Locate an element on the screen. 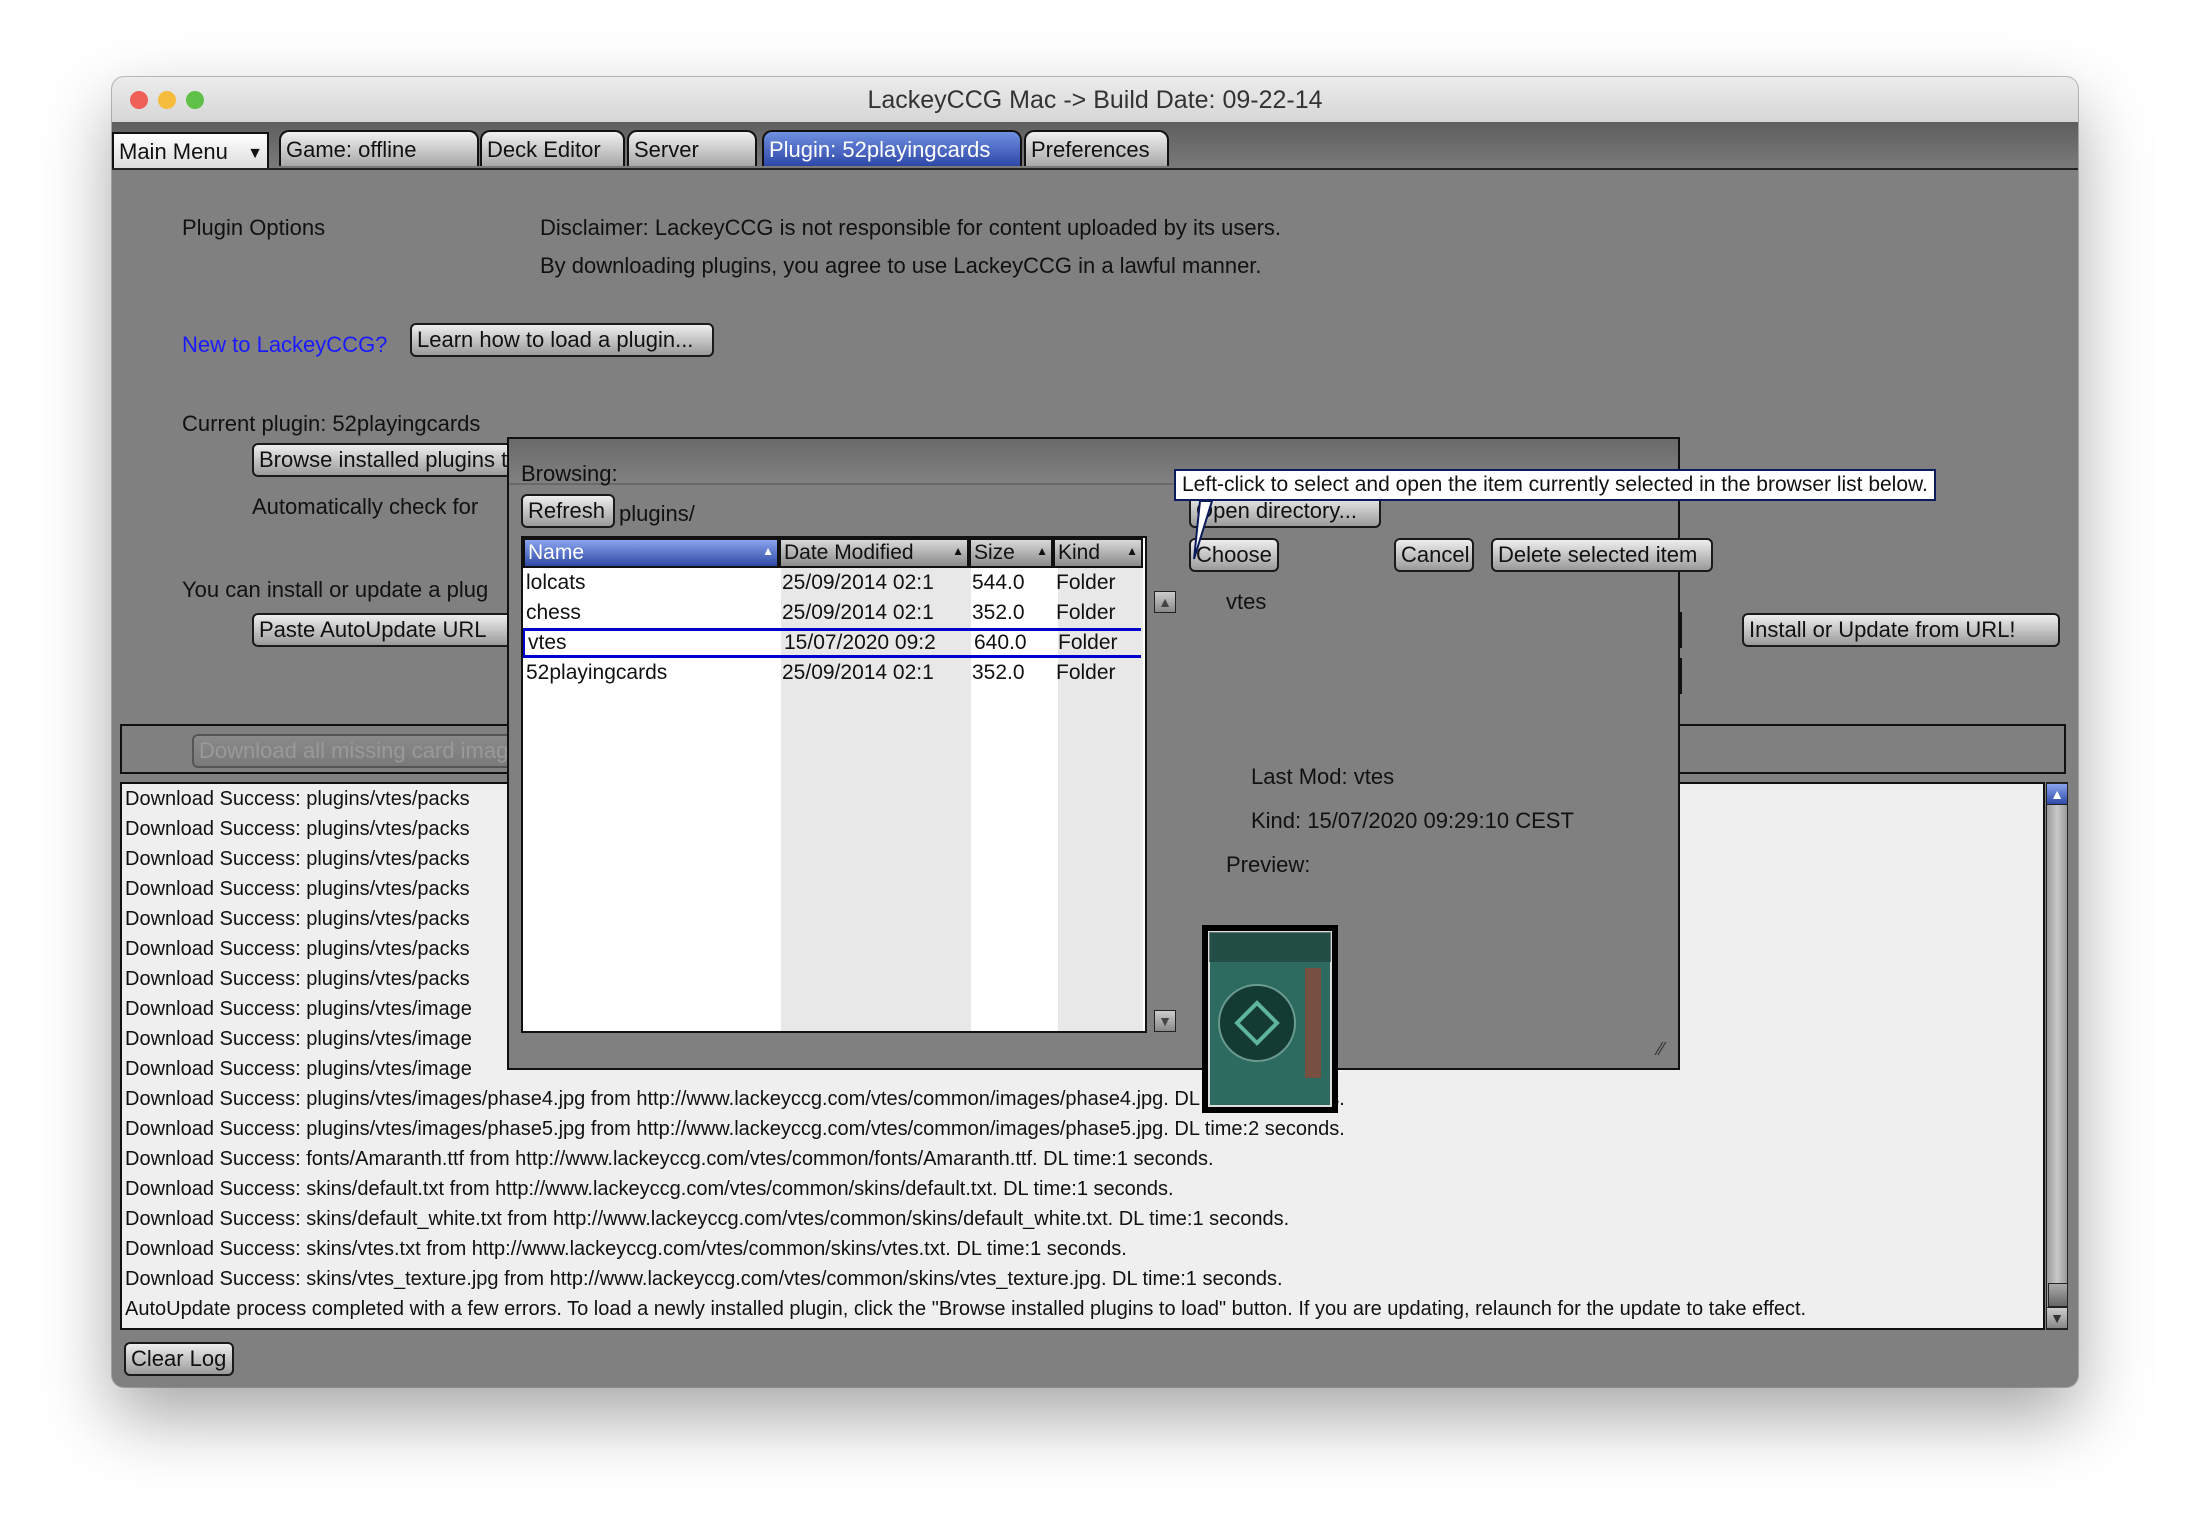 This screenshot has width=2190, height=1538. tab-label: Plugin: 52playingcards is located at coordinates (880, 149).